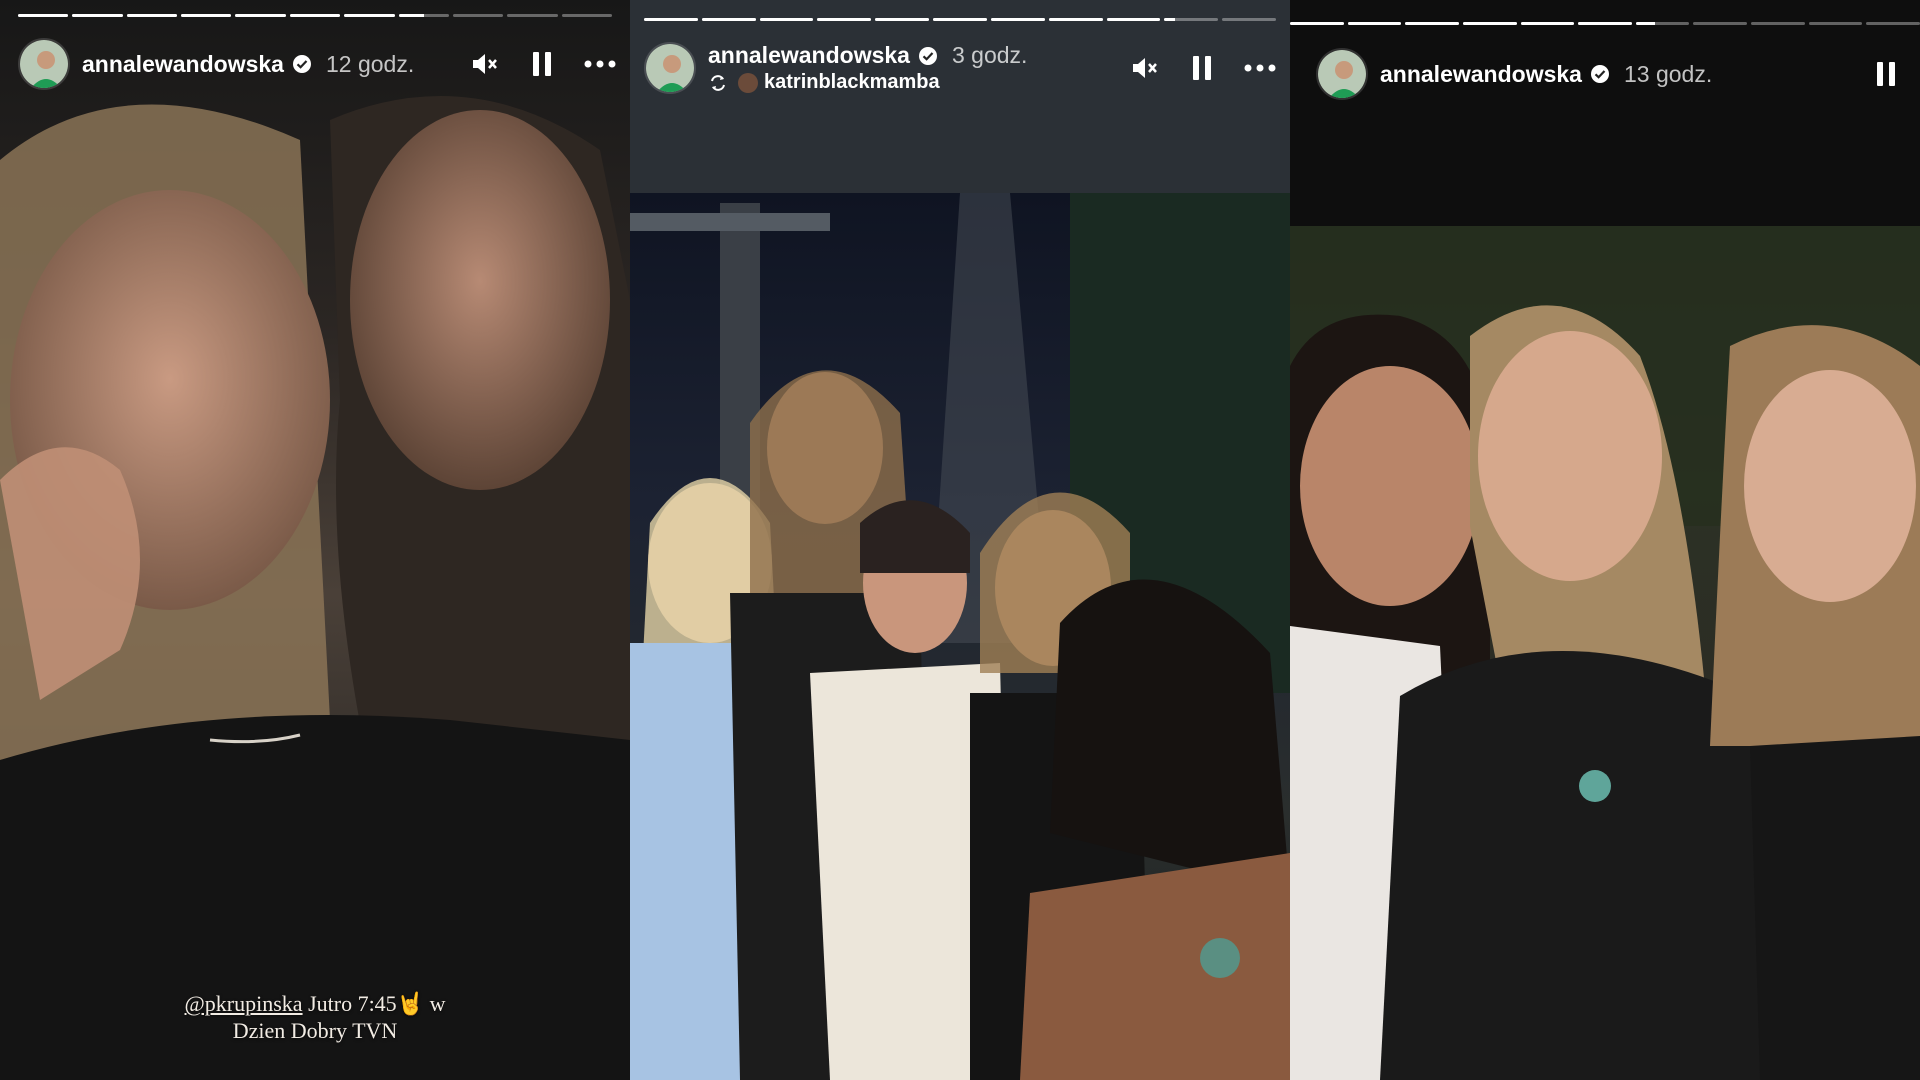  What do you see at coordinates (370, 63) in the screenshot?
I see `post-time: 12 godz.` at bounding box center [370, 63].